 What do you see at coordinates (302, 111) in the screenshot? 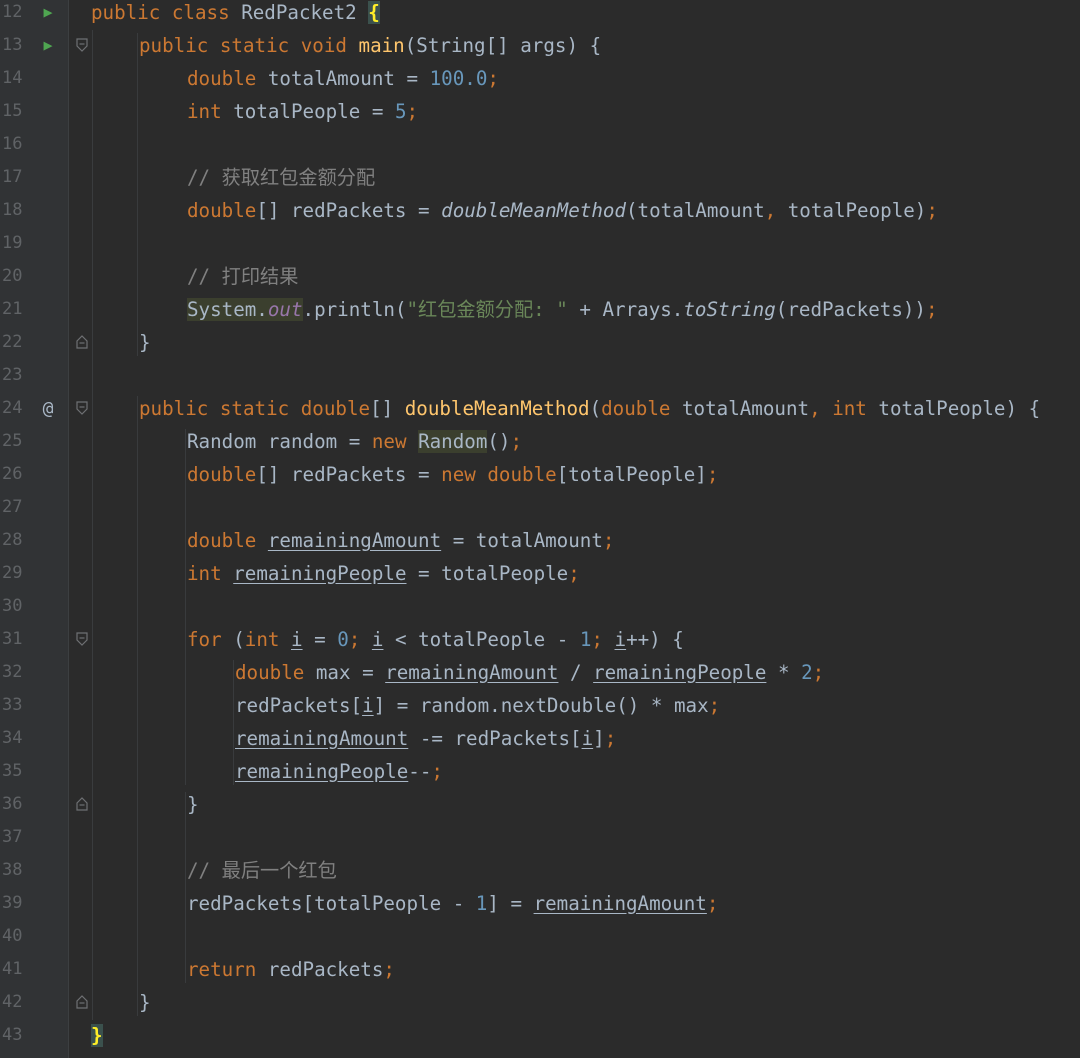
I see `code-text: int totalPeople = 5;` at bounding box center [302, 111].